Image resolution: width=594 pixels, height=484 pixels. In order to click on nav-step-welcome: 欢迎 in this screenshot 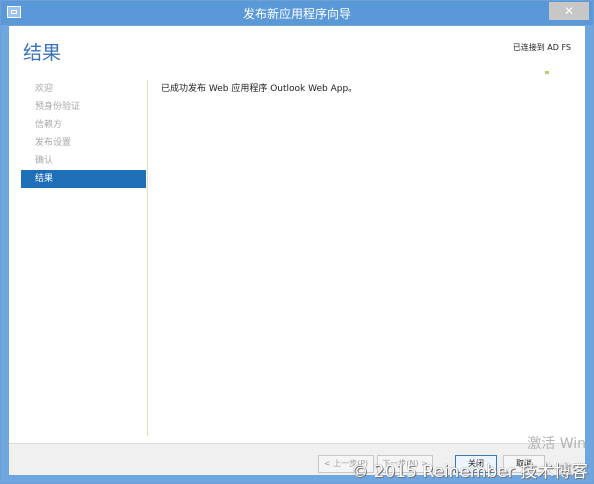, I will do `click(83, 89)`.